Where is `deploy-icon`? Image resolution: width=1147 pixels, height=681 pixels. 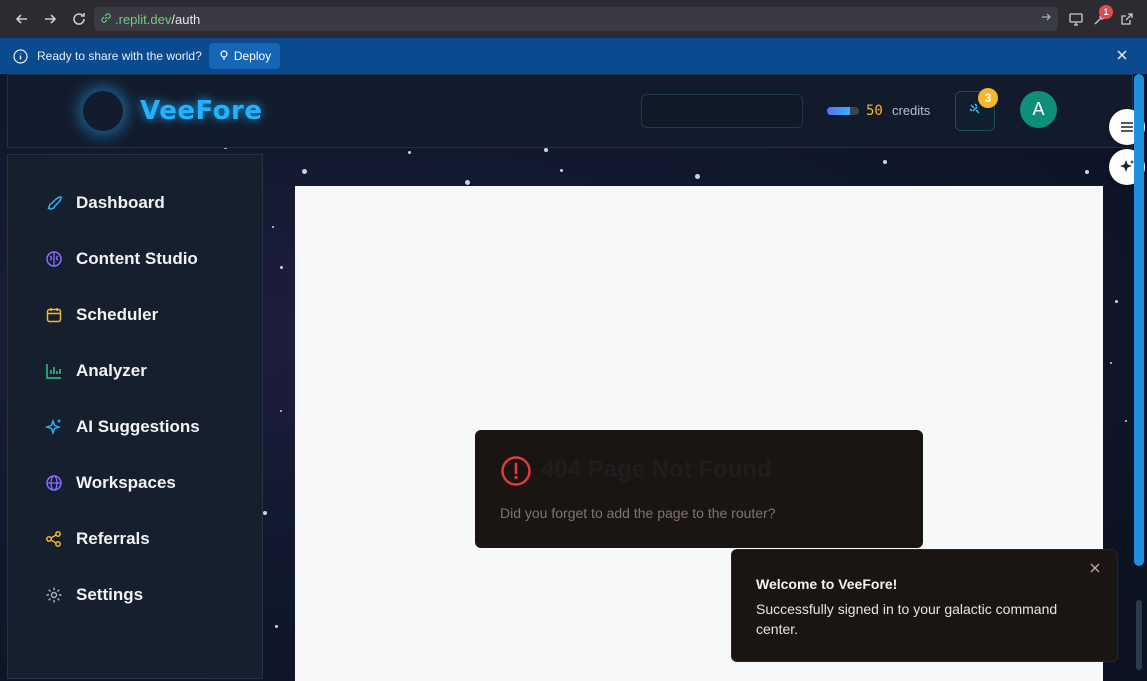
deploy-icon is located at coordinates (224, 56).